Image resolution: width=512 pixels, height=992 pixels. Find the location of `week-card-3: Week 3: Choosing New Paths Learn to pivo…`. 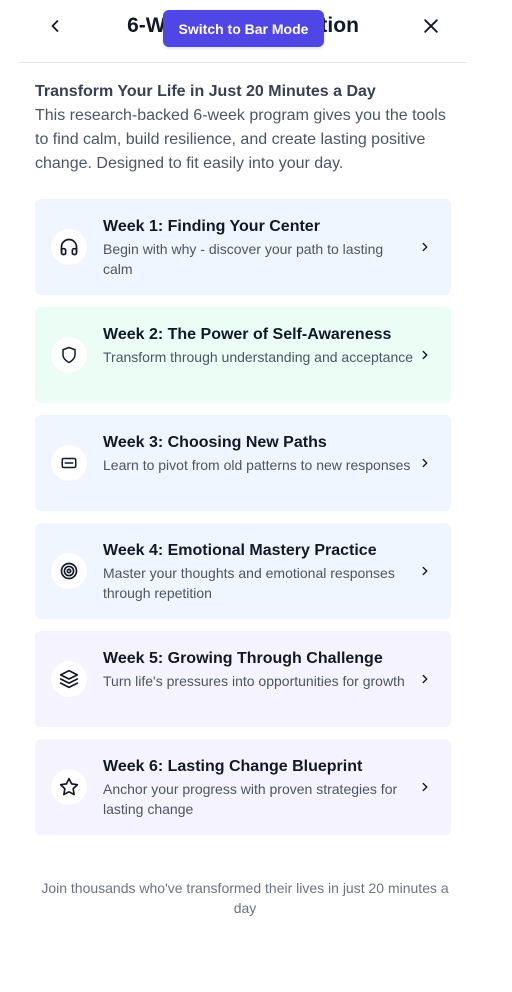

week-card-3: Week 3: Choosing New Paths Learn to pivo… is located at coordinates (243, 463).